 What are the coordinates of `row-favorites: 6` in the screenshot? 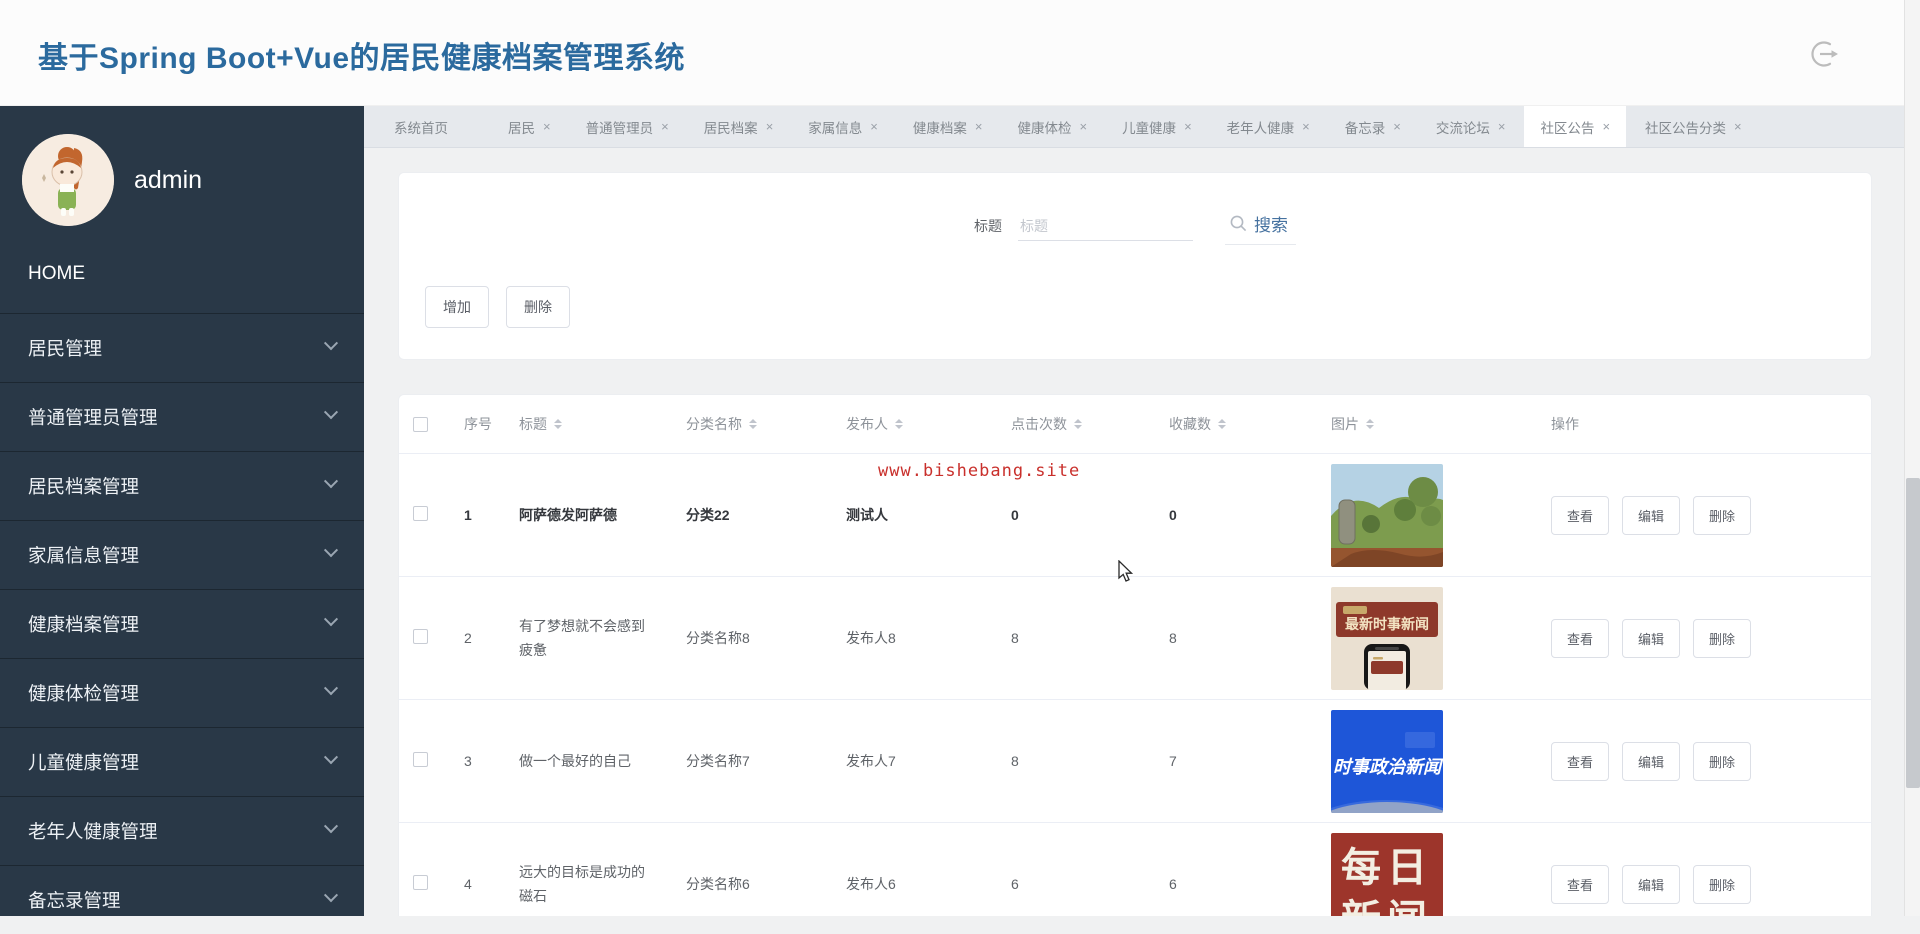 It's located at (1173, 884).